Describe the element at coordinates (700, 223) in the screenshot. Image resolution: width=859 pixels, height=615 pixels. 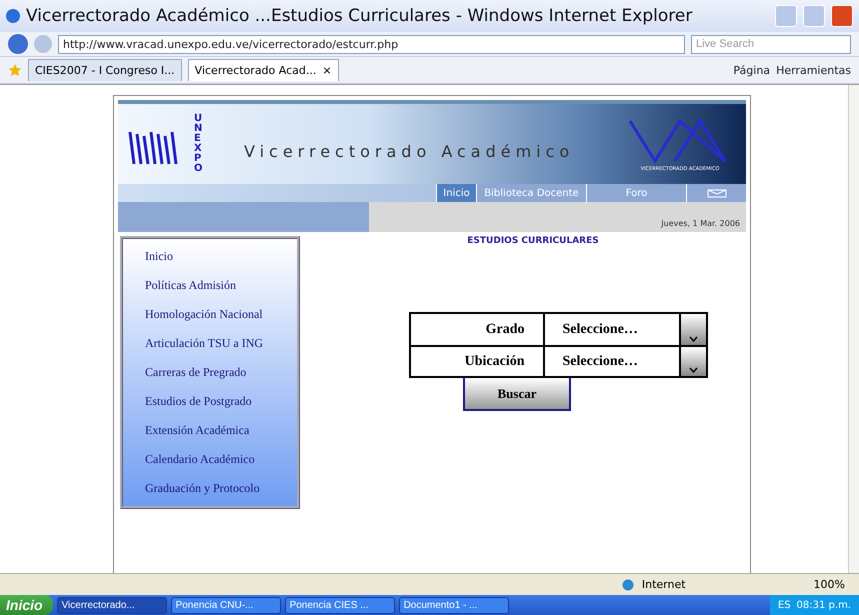
I see `date-text: Jueves, 1 Mar. 2006` at that location.